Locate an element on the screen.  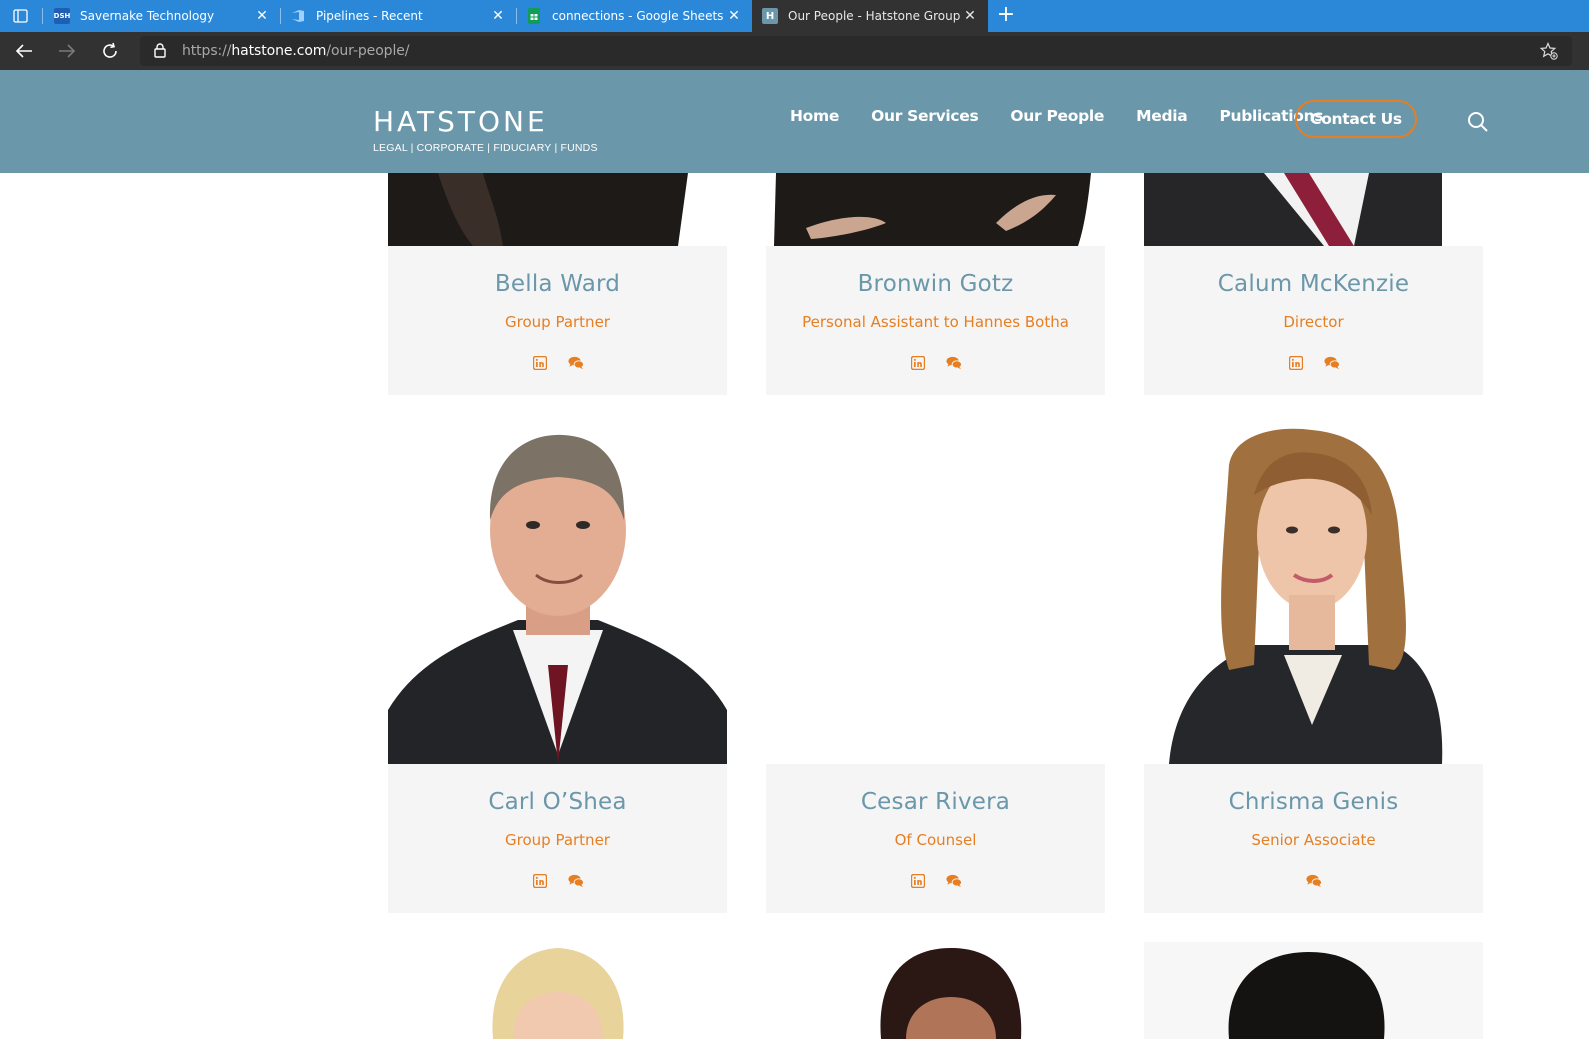
contact-us-button: Contact Us is located at coordinates (1356, 119).